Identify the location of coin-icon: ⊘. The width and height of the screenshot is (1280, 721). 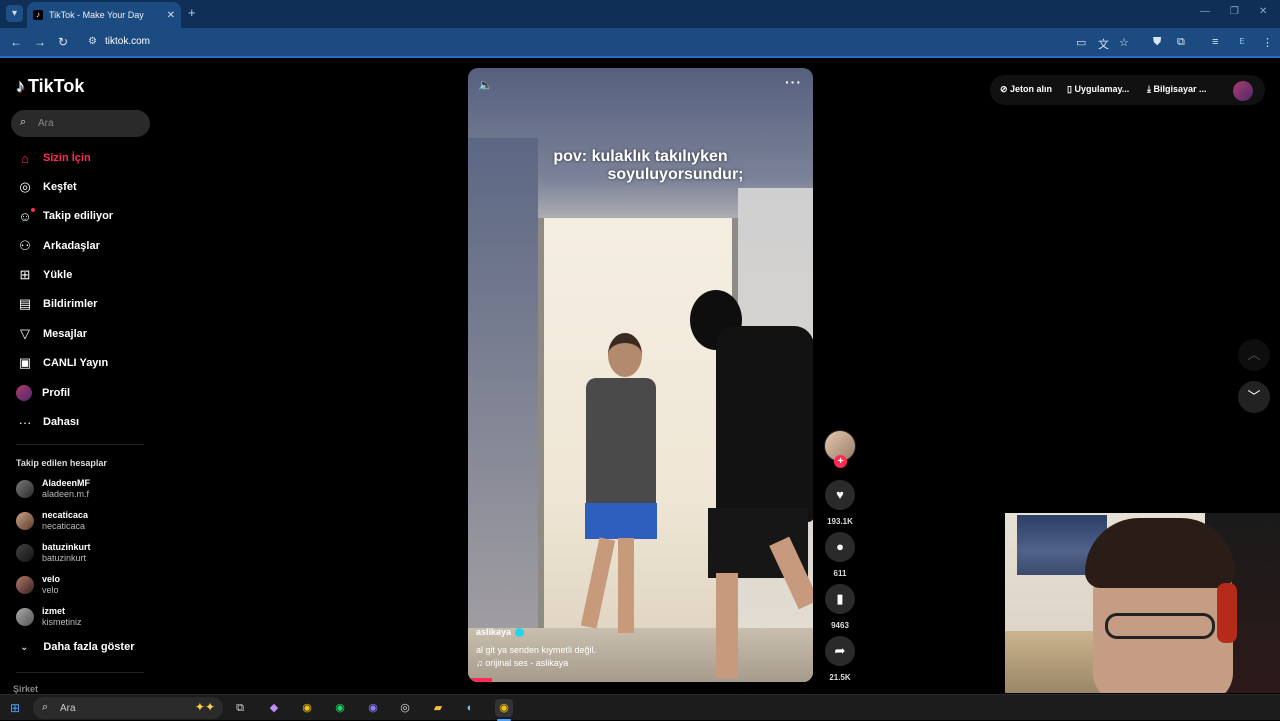
(1005, 89).